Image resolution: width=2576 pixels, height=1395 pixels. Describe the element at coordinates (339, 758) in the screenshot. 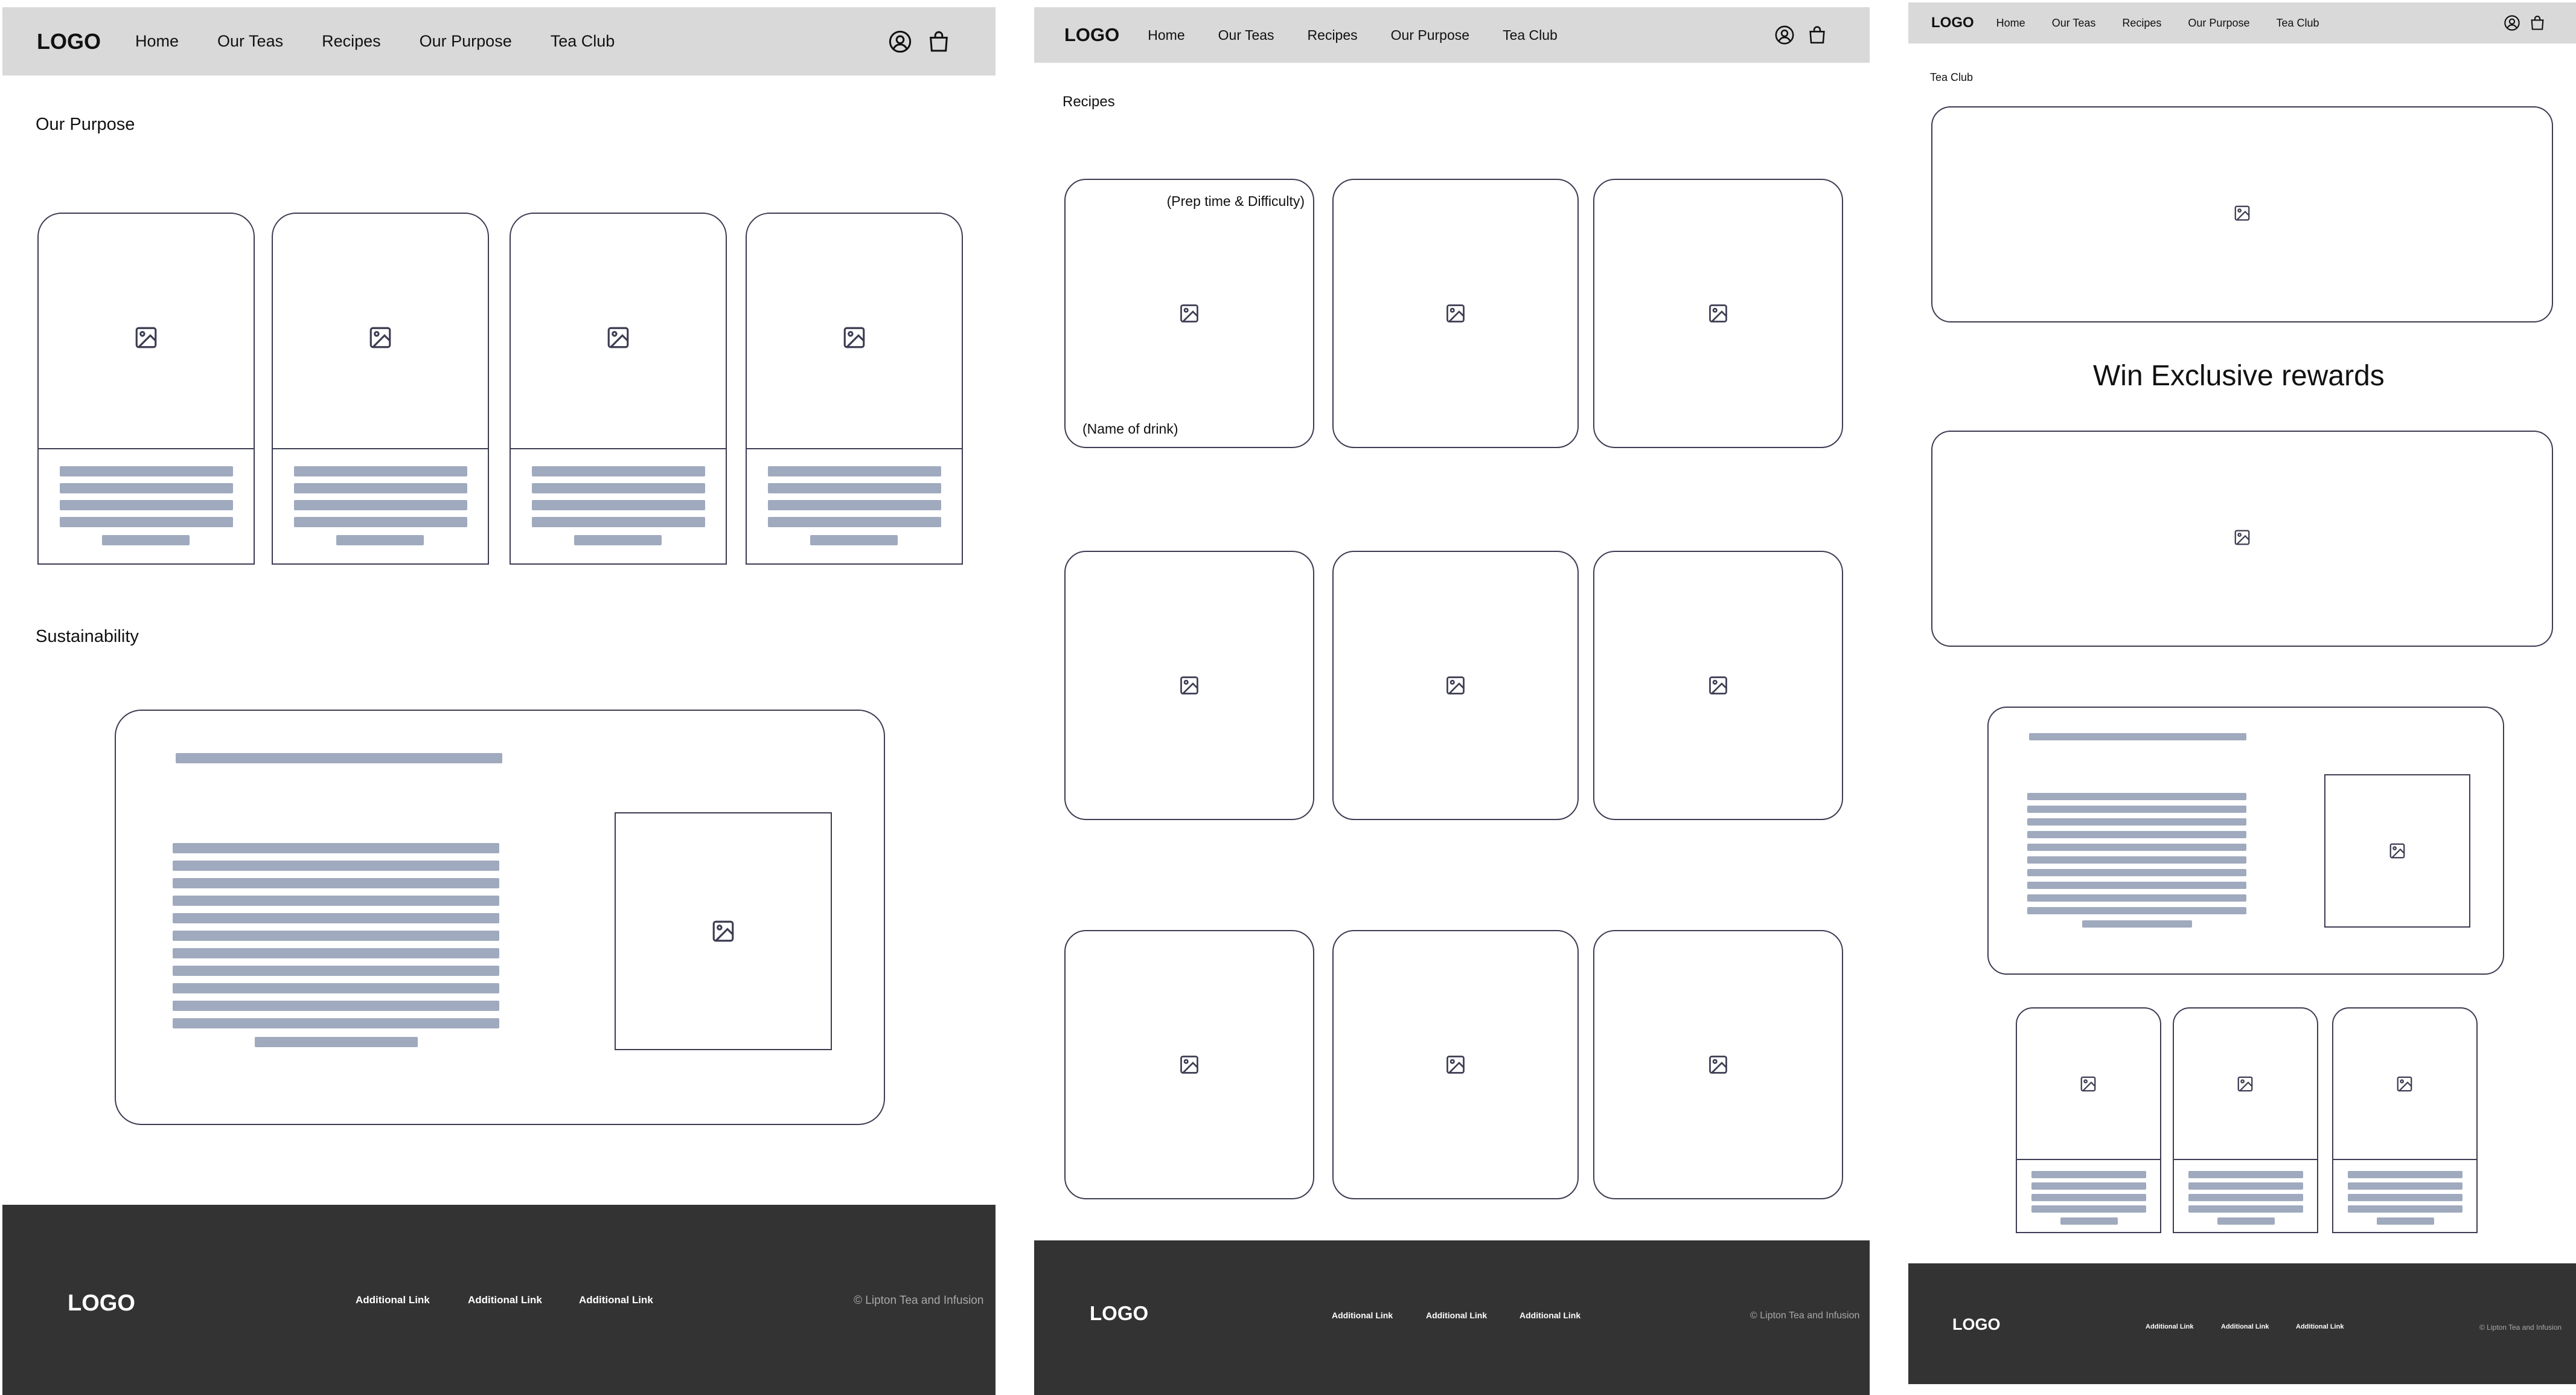

I see `heading-placeholder-line` at that location.